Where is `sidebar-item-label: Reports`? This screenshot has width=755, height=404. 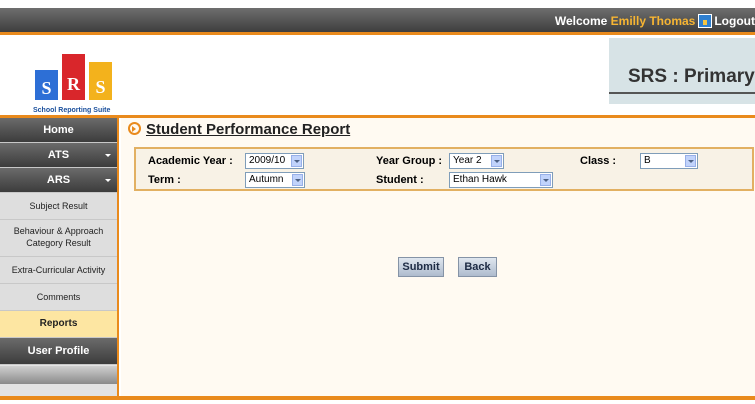 sidebar-item-label: Reports is located at coordinates (58, 323).